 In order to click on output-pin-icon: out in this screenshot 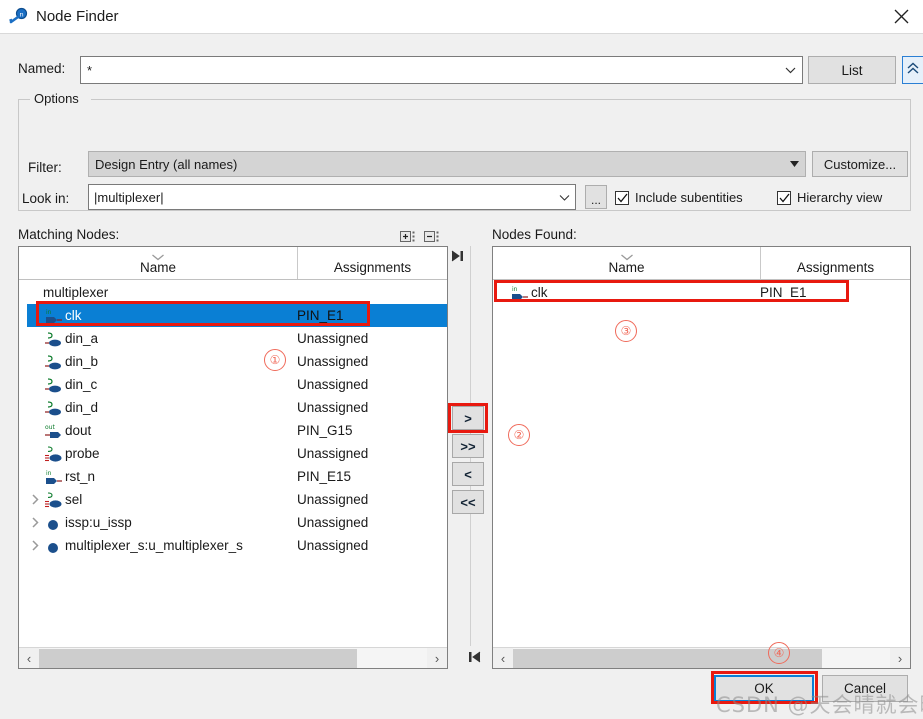, I will do `click(54, 431)`.